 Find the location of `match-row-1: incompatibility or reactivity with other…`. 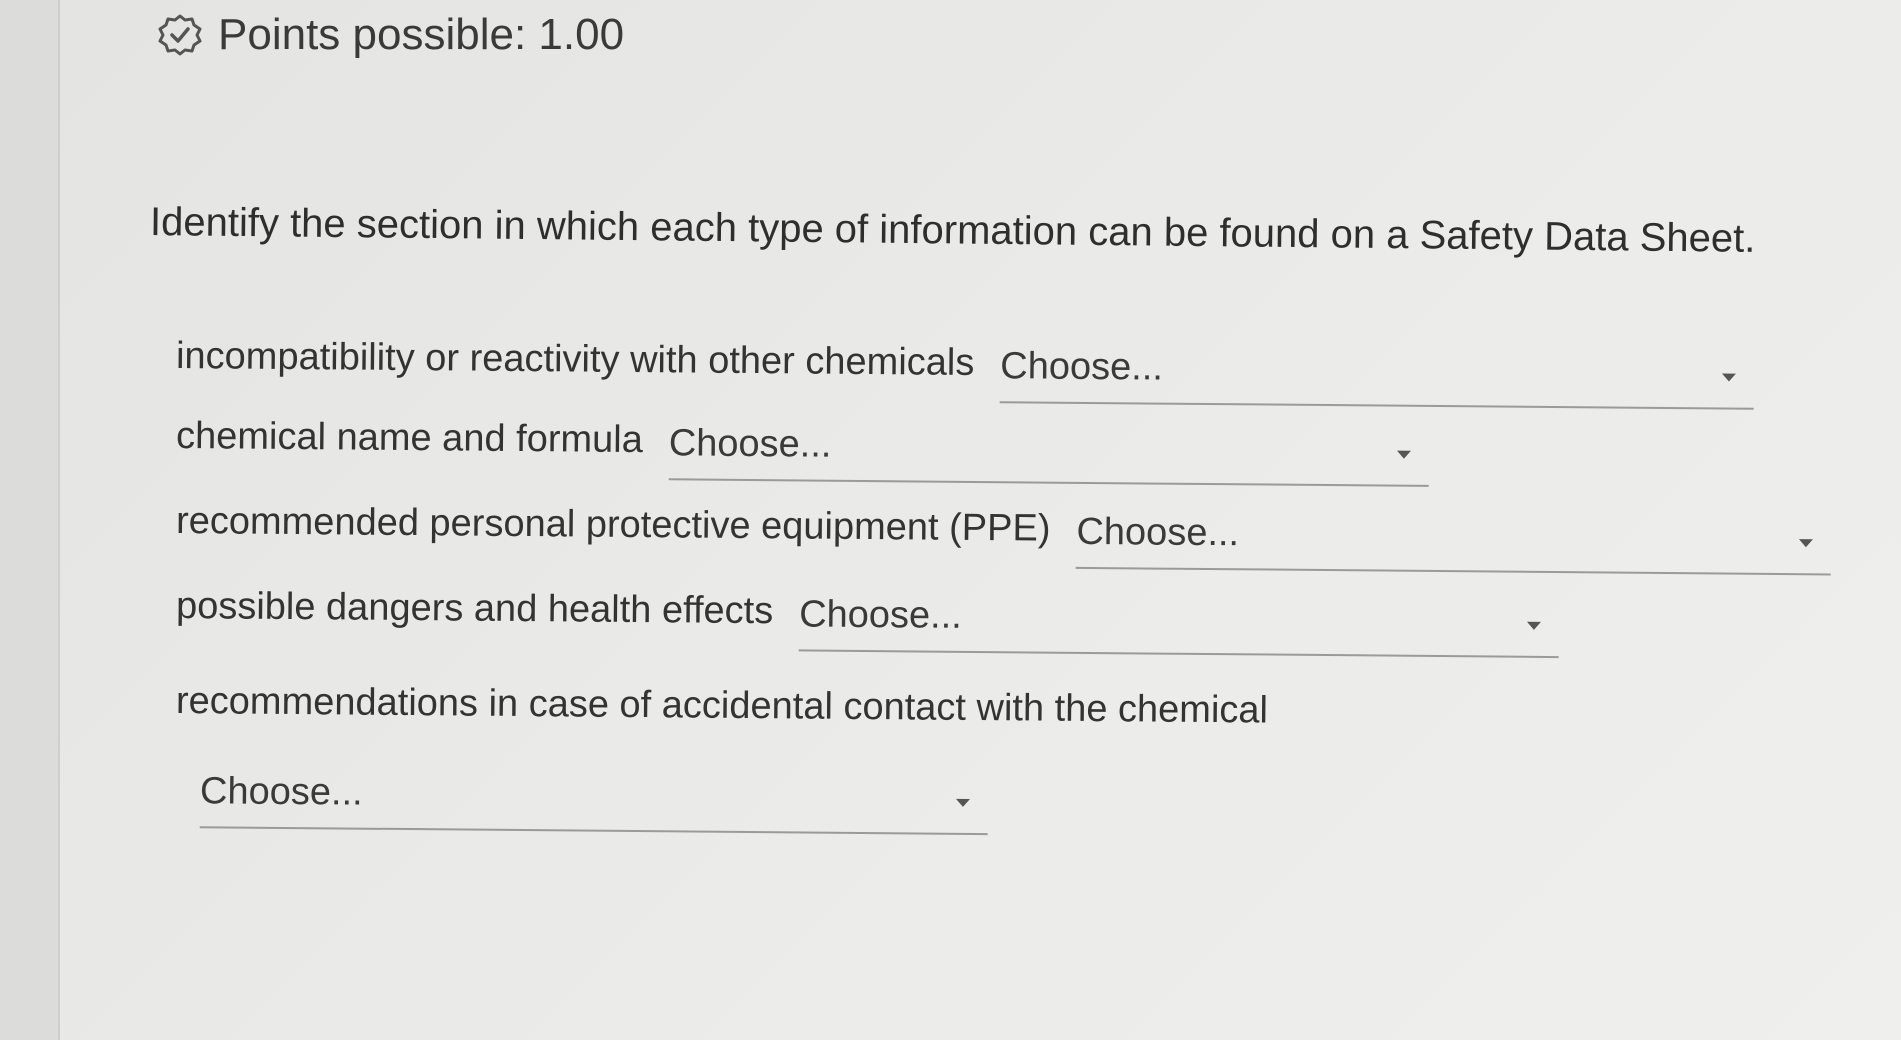

match-row-1: incompatibility or reactivity with other… is located at coordinates (965, 370).